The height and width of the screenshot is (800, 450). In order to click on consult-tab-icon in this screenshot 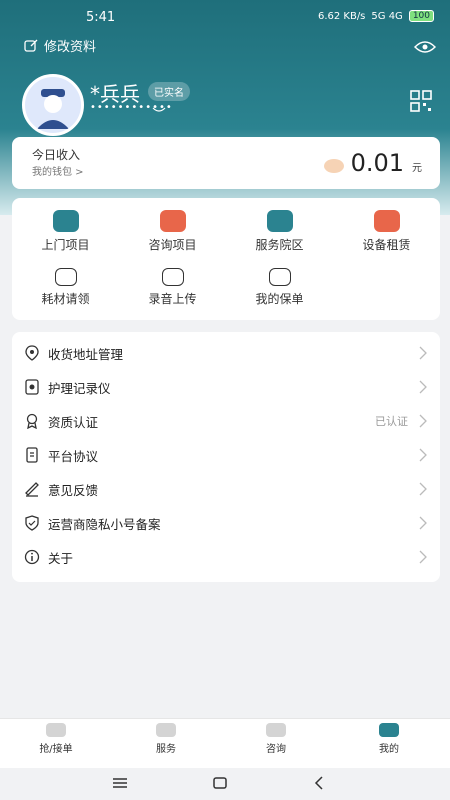, I will do `click(276, 730)`.